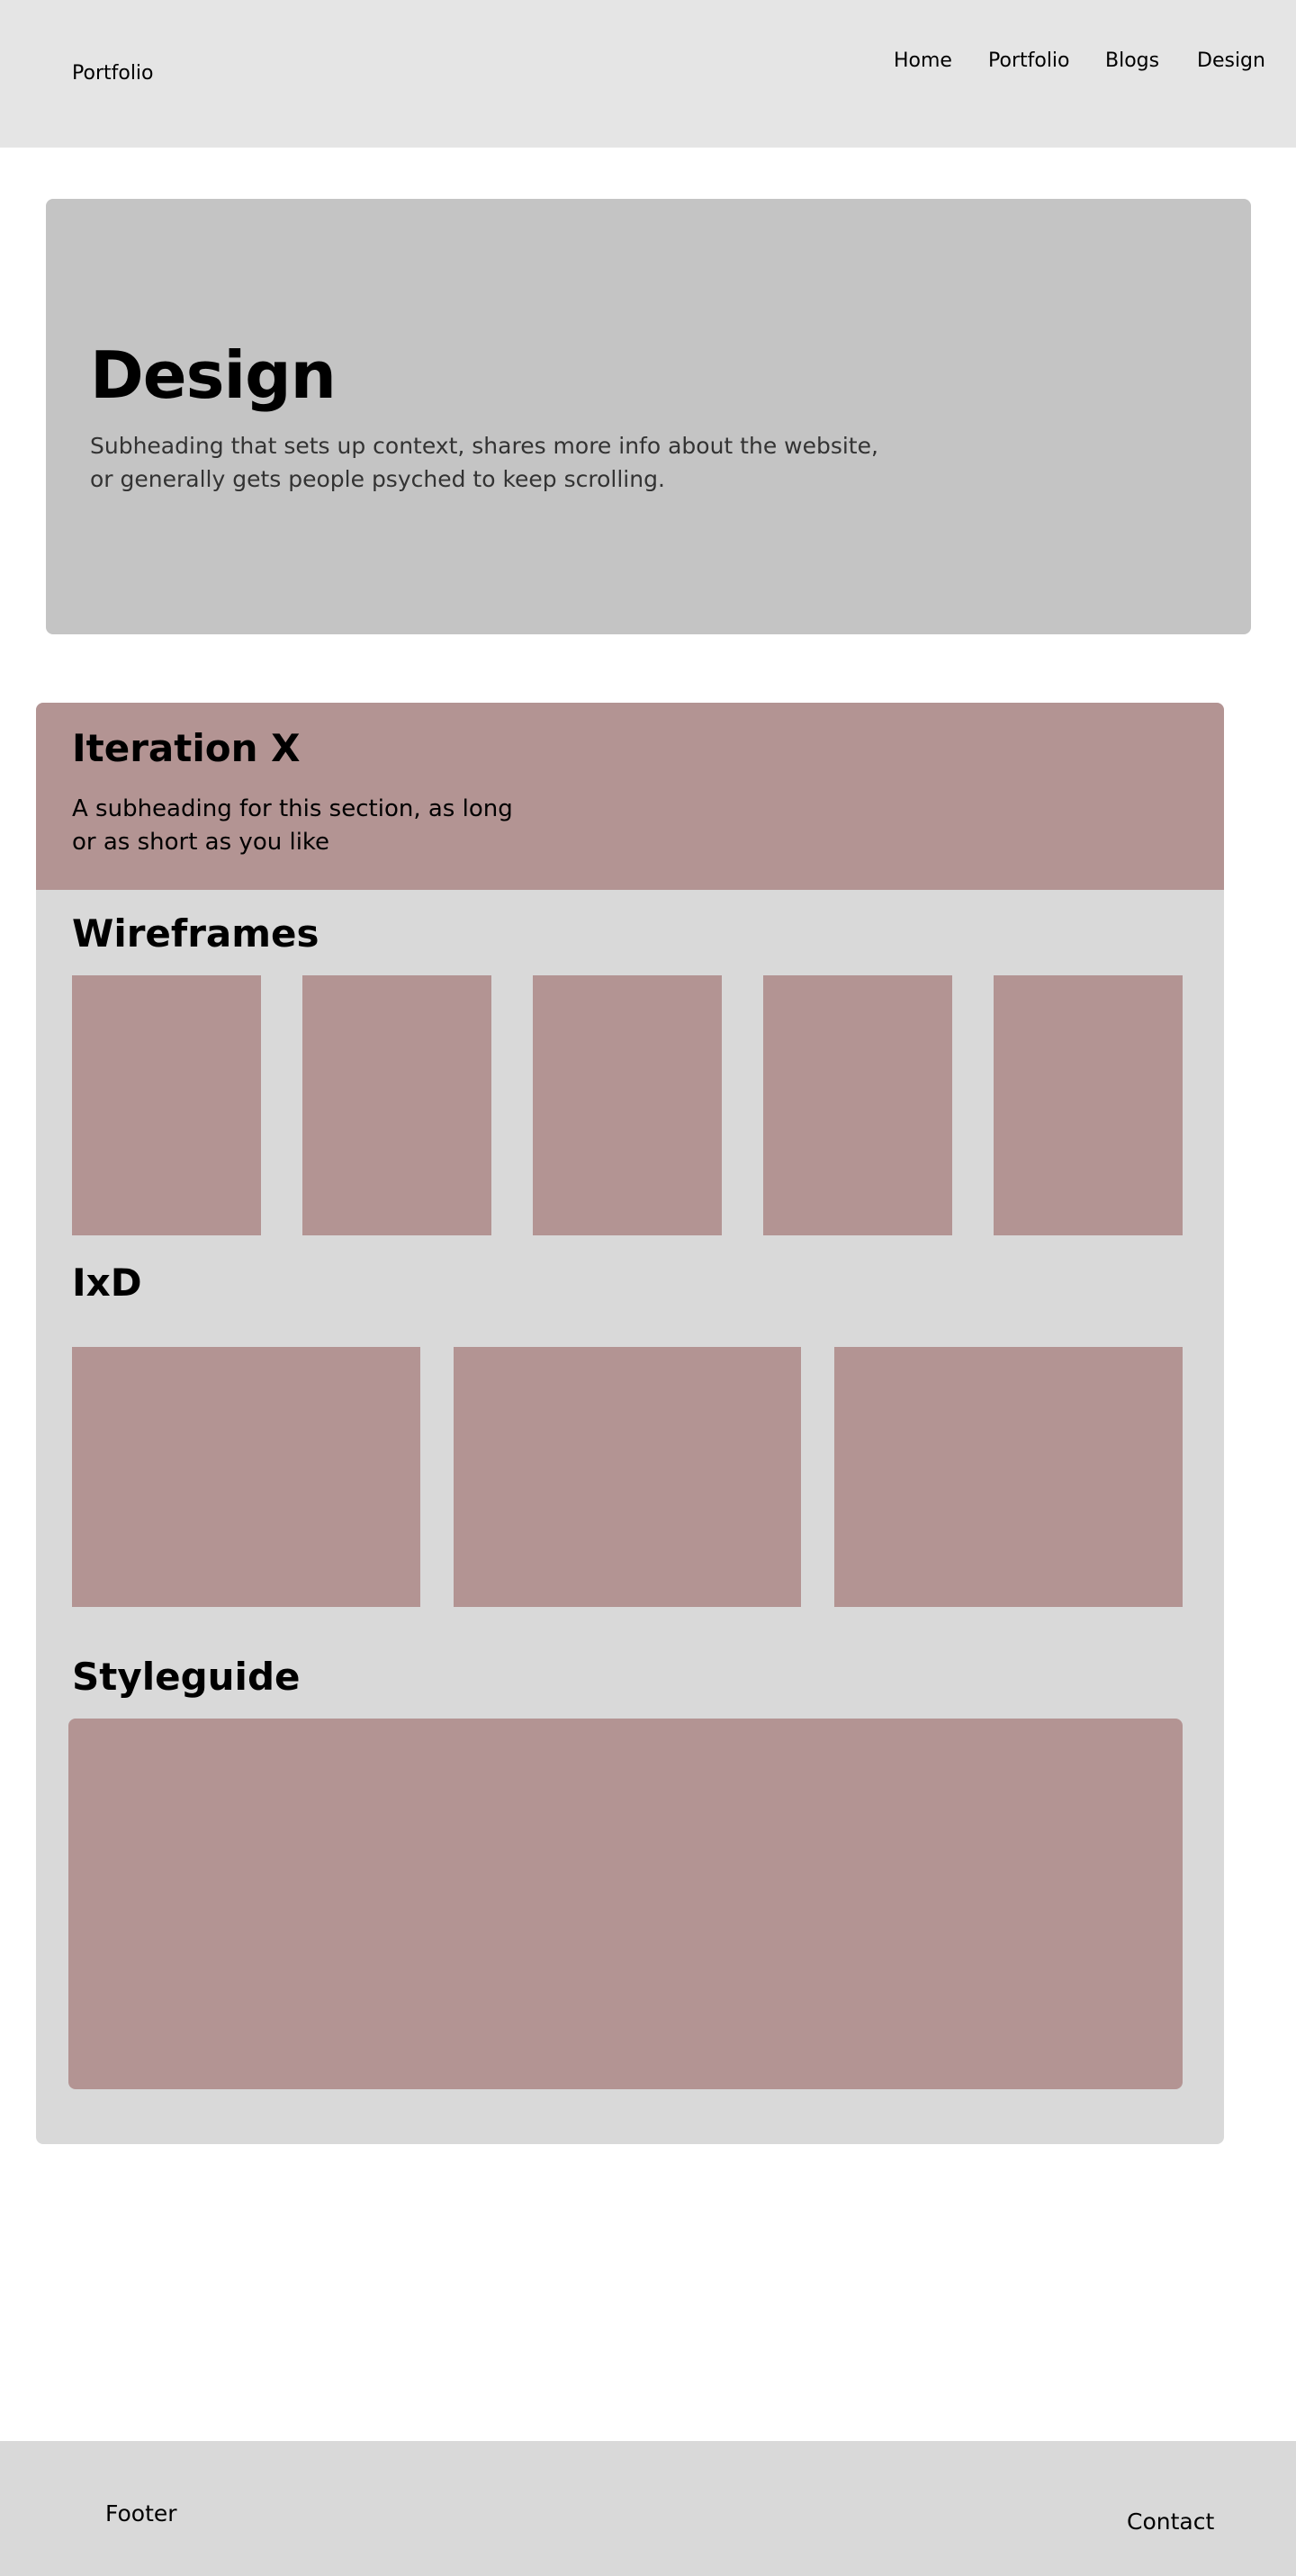 The width and height of the screenshot is (1296, 2576). I want to click on nav-home: Home, so click(923, 62).